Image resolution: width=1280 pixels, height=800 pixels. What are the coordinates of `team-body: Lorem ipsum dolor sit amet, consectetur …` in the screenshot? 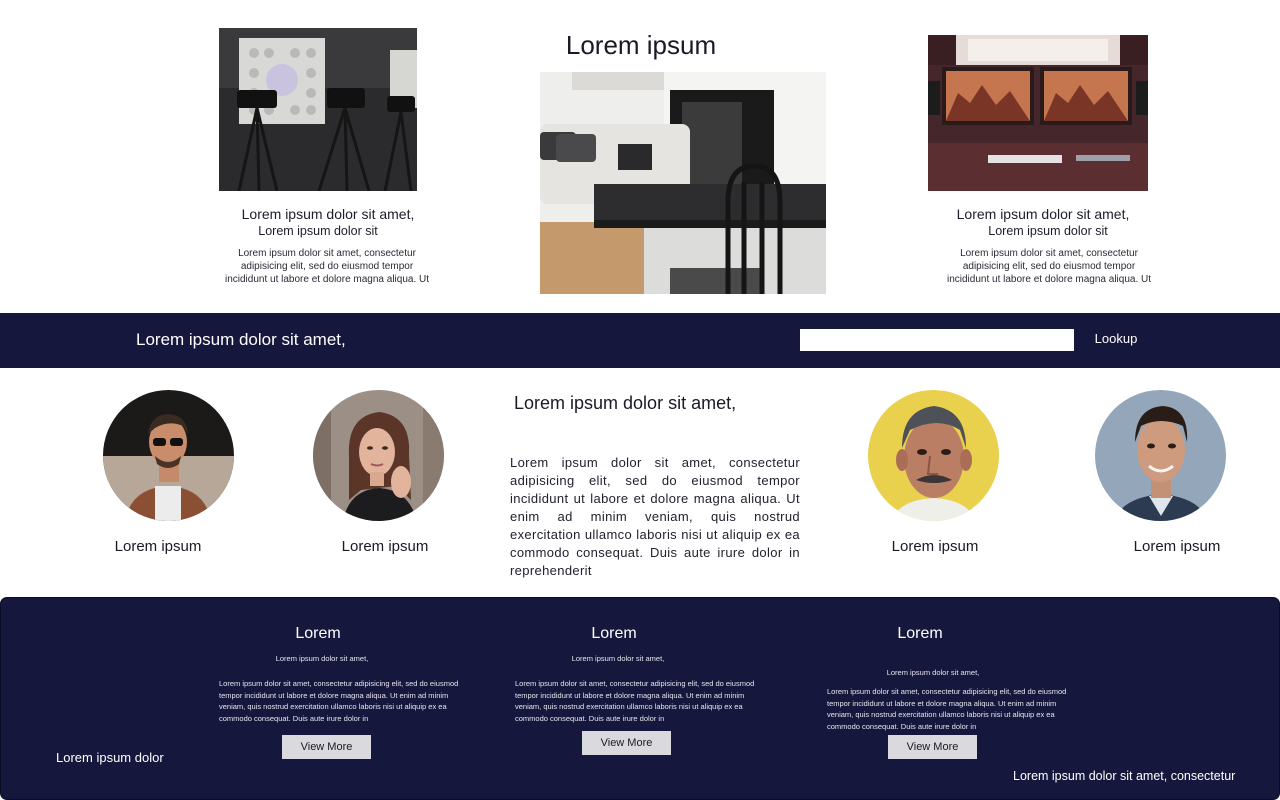 It's located at (655, 516).